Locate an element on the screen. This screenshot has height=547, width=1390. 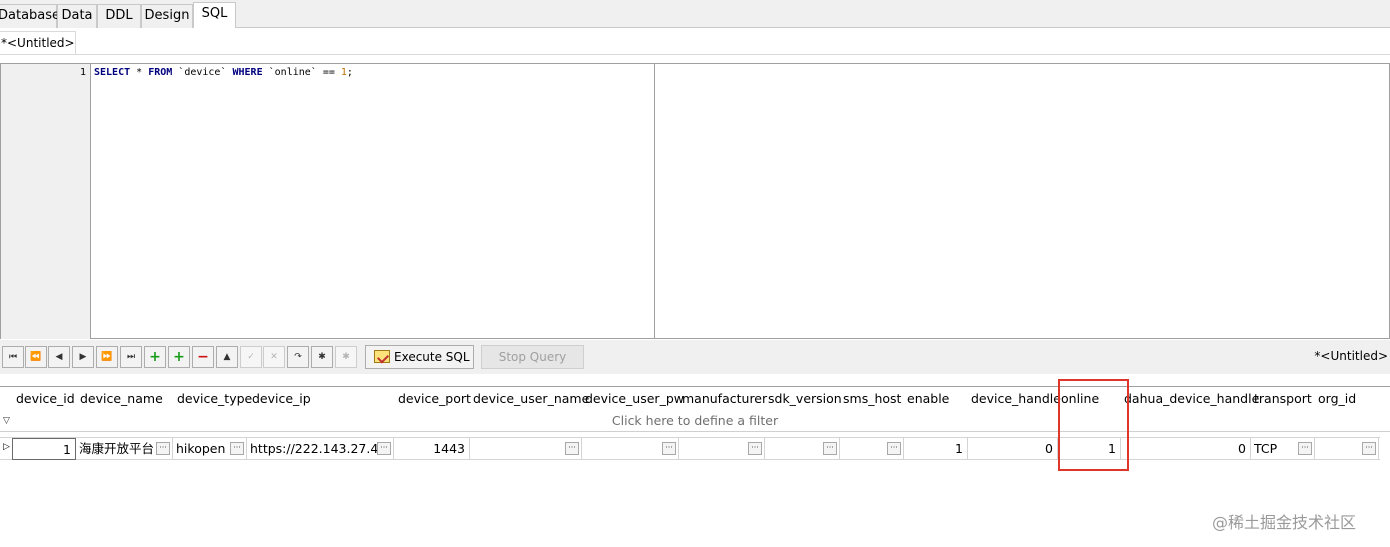
cell-manufacturer: ··· is located at coordinates (722, 449).